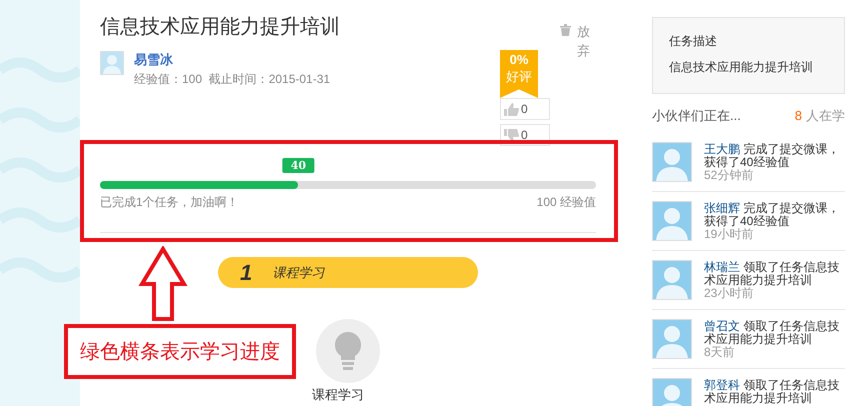 This screenshot has width=858, height=406. I want to click on progress-total: 100 经验值, so click(566, 202).